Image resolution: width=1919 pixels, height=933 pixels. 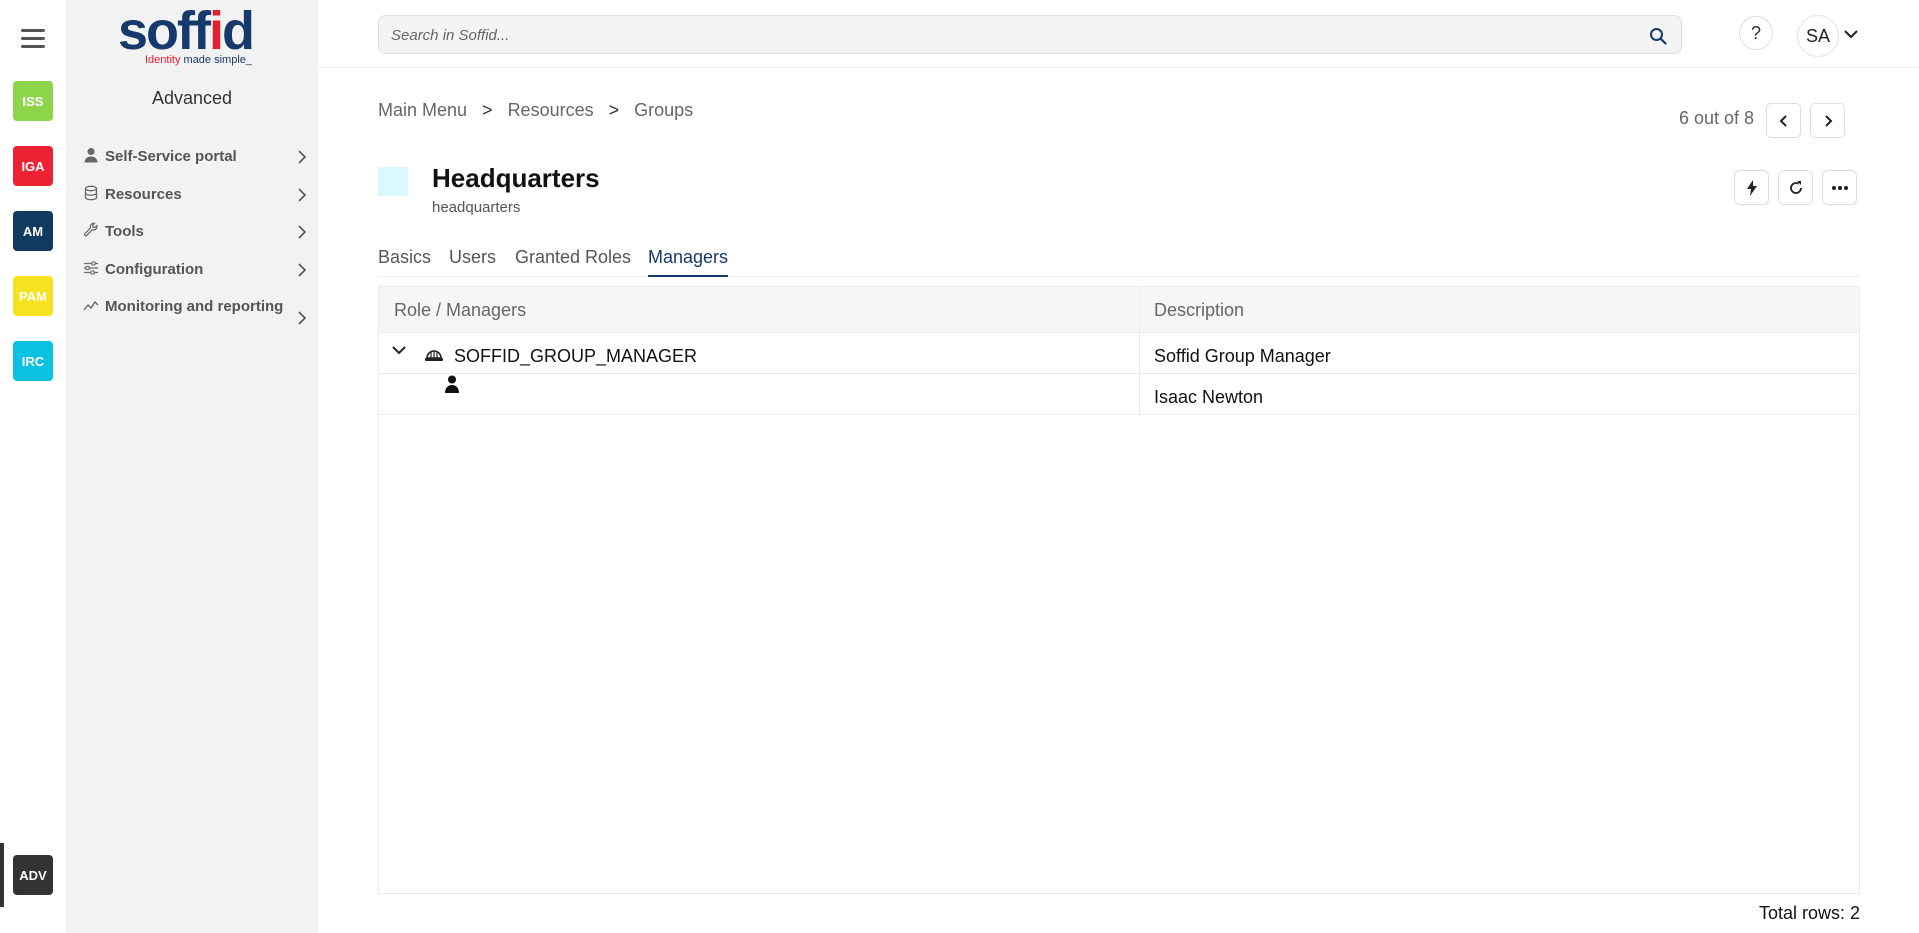 I want to click on chevron-left-icon, so click(x=1784, y=121).